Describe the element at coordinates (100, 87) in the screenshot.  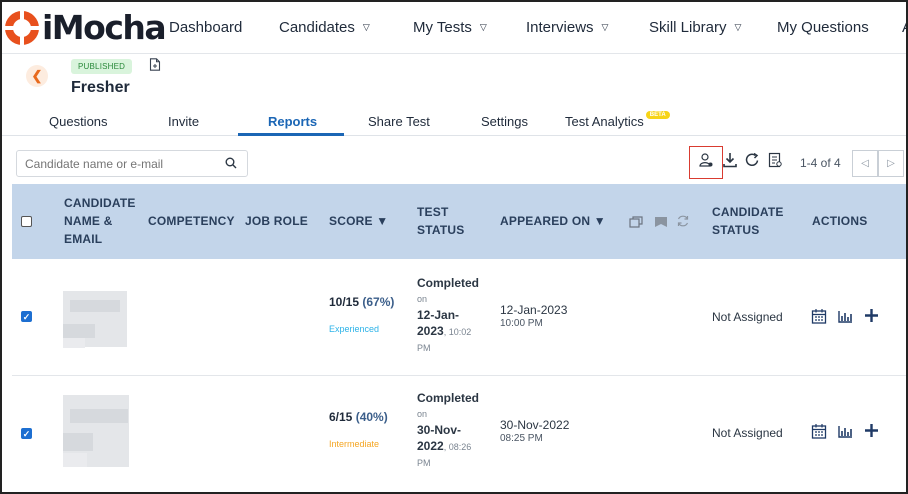
I see `page-title: Fresher` at that location.